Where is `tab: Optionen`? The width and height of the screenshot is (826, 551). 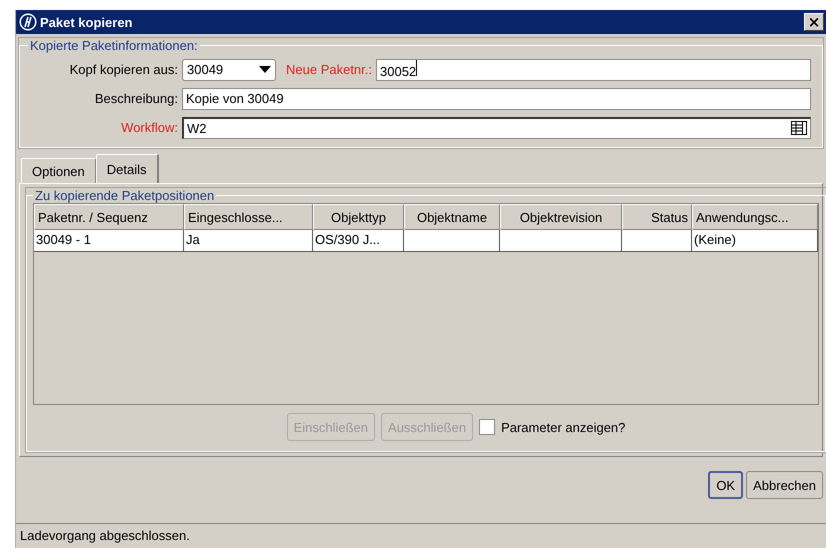
tab: Optionen is located at coordinates (58, 170).